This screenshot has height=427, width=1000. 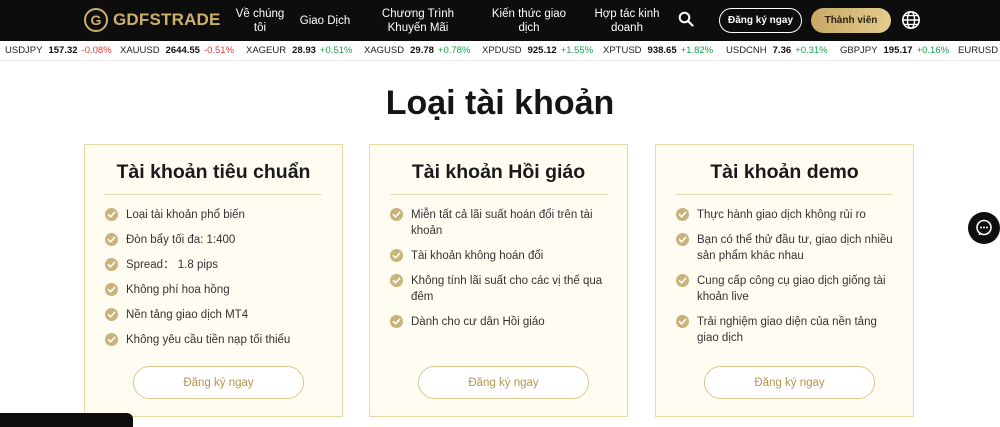 I want to click on page-title: Loại tài khoản, so click(x=500, y=103).